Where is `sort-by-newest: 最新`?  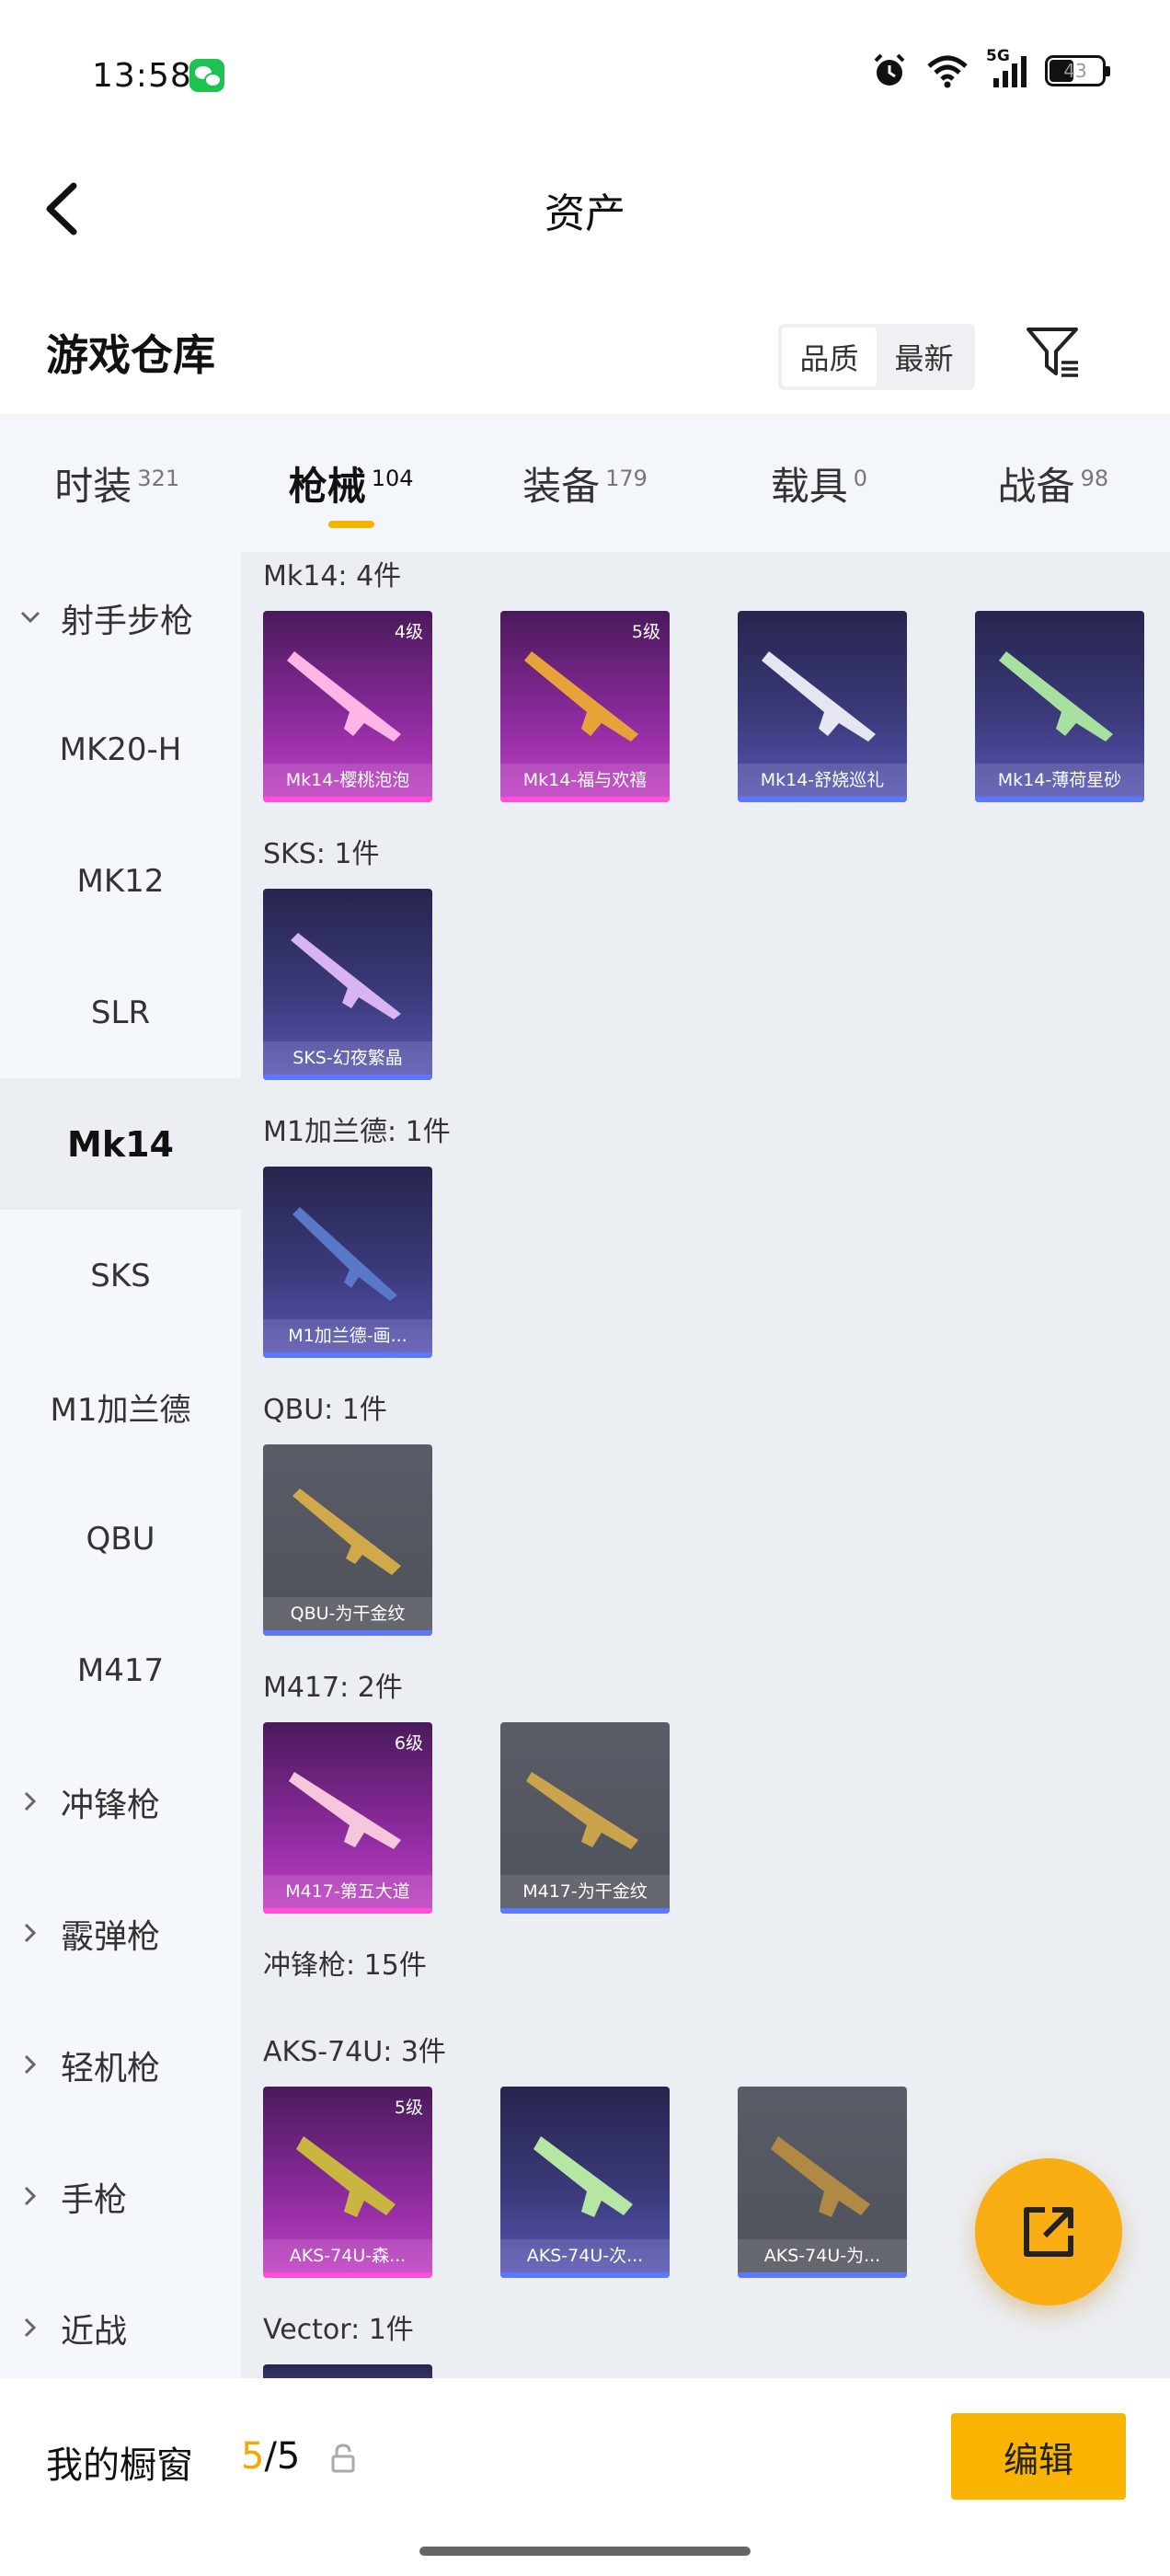
sort-by-newest: 最新 is located at coordinates (924, 357).